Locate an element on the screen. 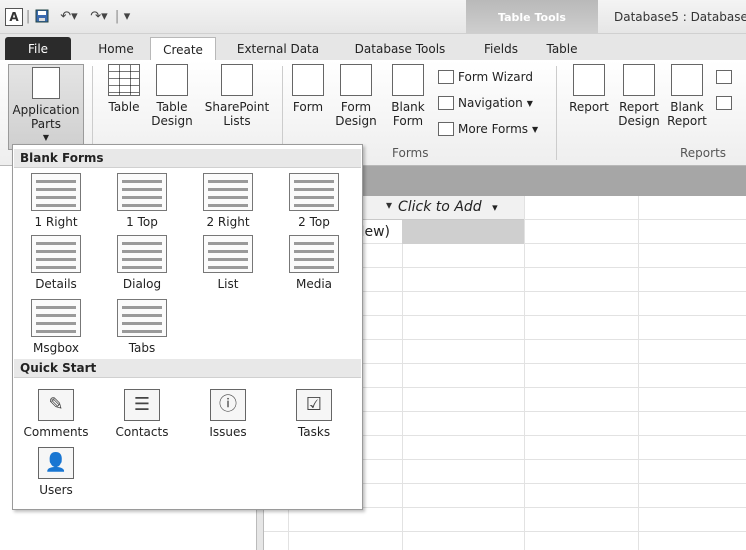 The height and width of the screenshot is (550, 746). table-design-button: Table Design is located at coordinates (172, 96).